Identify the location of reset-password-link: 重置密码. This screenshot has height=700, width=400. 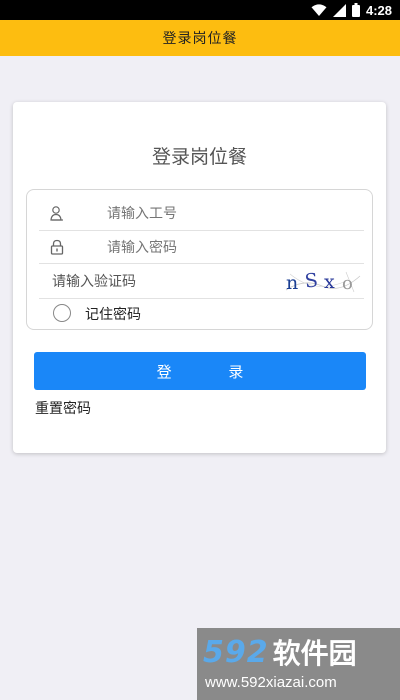
(63, 408).